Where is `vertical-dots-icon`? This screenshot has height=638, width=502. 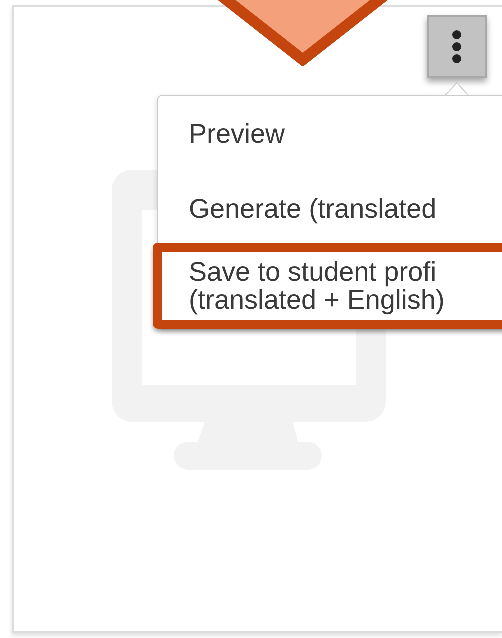
vertical-dots-icon is located at coordinates (457, 46).